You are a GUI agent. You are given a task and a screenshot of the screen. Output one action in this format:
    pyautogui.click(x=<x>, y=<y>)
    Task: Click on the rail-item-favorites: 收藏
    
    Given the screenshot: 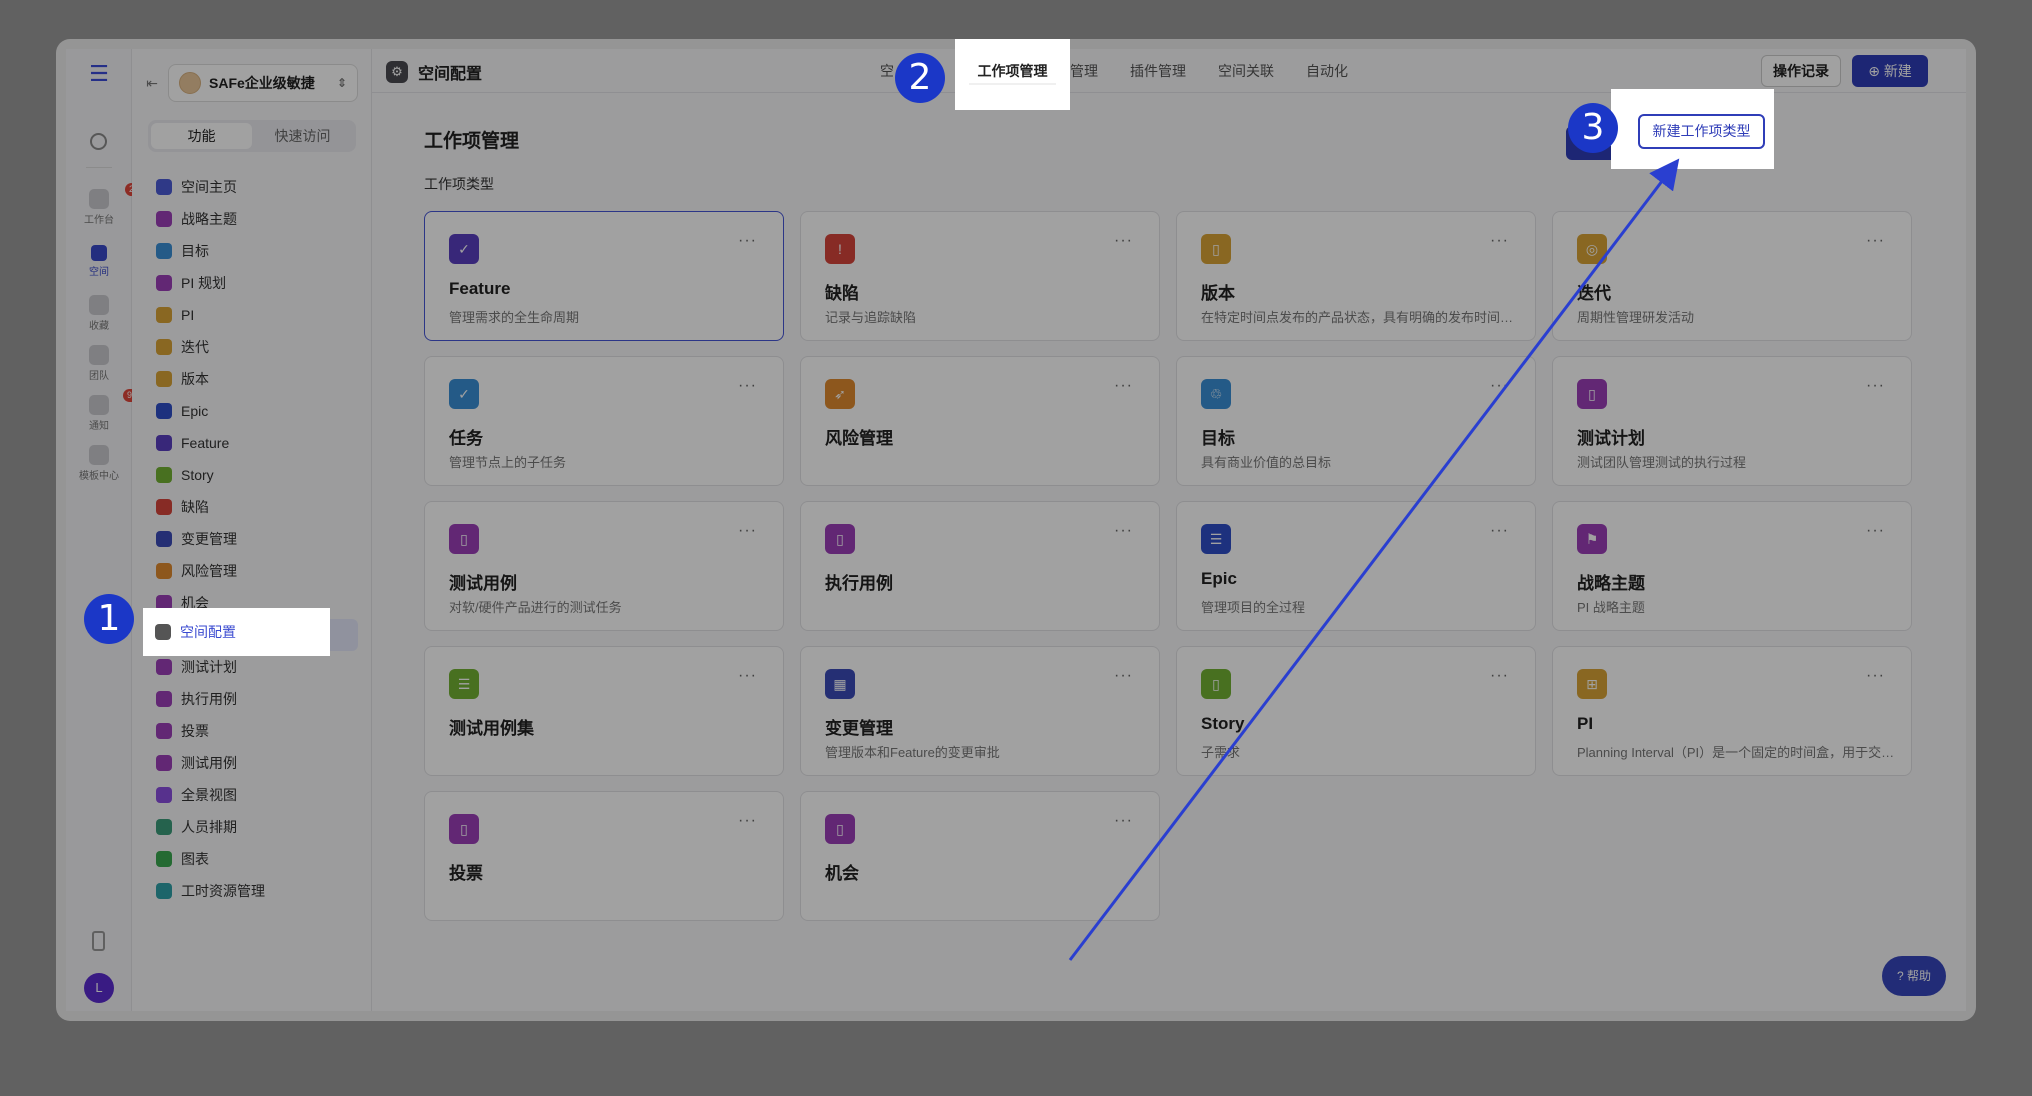 What is the action you would take?
    pyautogui.click(x=99, y=313)
    